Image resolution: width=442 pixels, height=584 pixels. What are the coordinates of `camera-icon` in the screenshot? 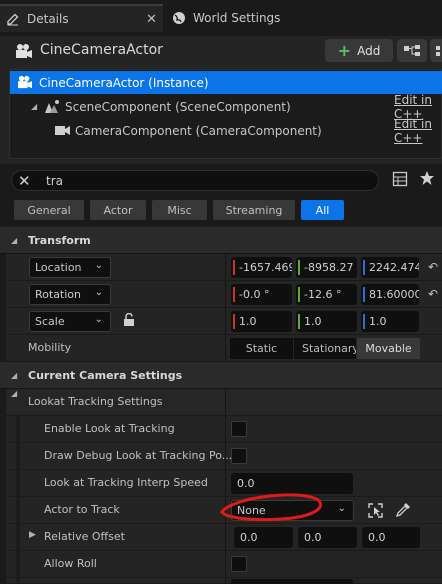 It's located at (63, 130).